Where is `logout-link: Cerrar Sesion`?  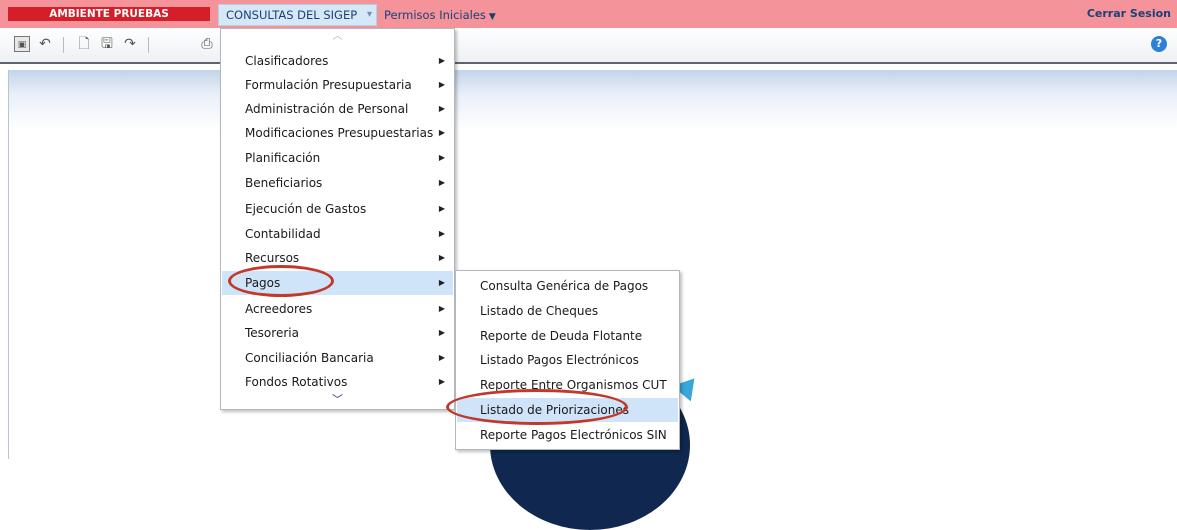 logout-link: Cerrar Sesion is located at coordinates (1129, 13).